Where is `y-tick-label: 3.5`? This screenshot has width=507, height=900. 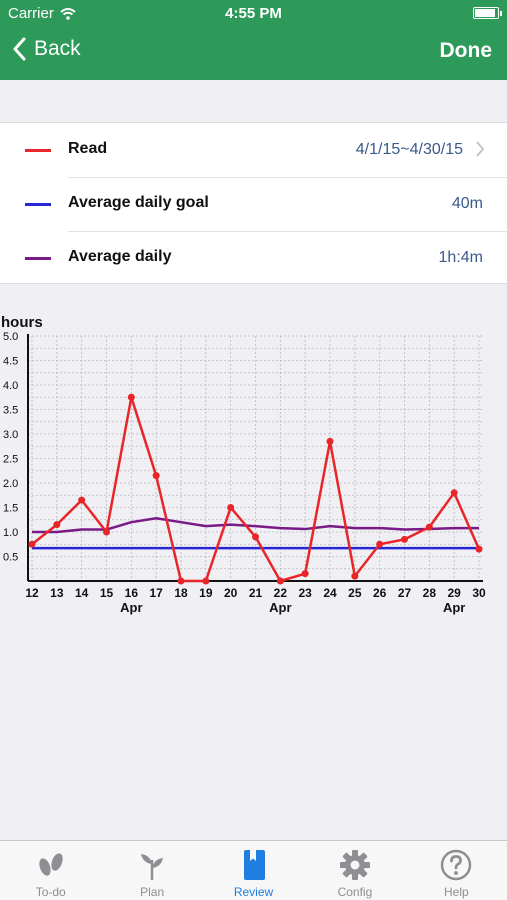 y-tick-label: 3.5 is located at coordinates (10, 411).